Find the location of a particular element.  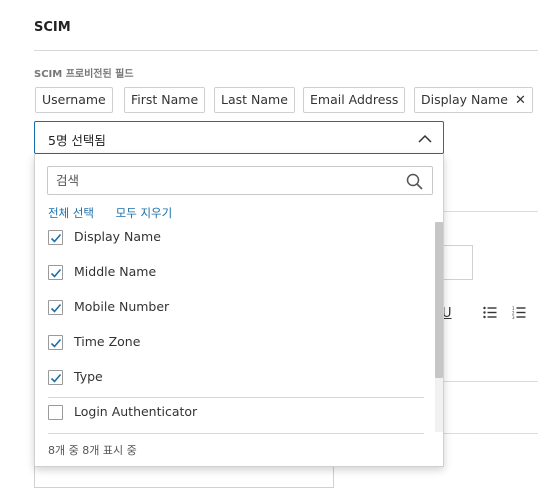

search-icon is located at coordinates (414, 181).